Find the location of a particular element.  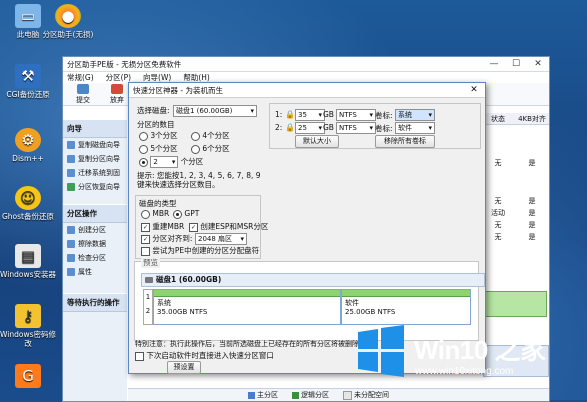

select-disk-label: 选择磁盘: is located at coordinates (153, 110).